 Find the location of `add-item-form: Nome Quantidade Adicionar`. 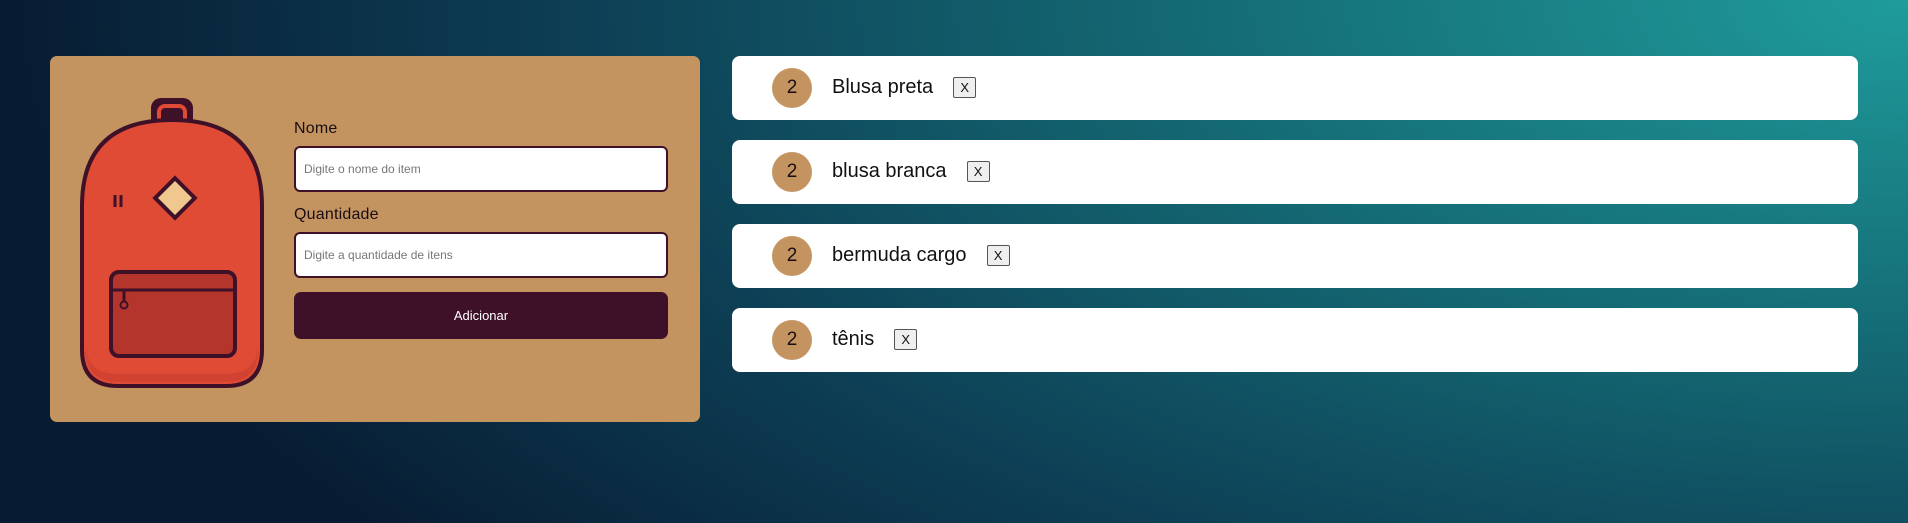

add-item-form: Nome Quantidade Adicionar is located at coordinates (481, 229).